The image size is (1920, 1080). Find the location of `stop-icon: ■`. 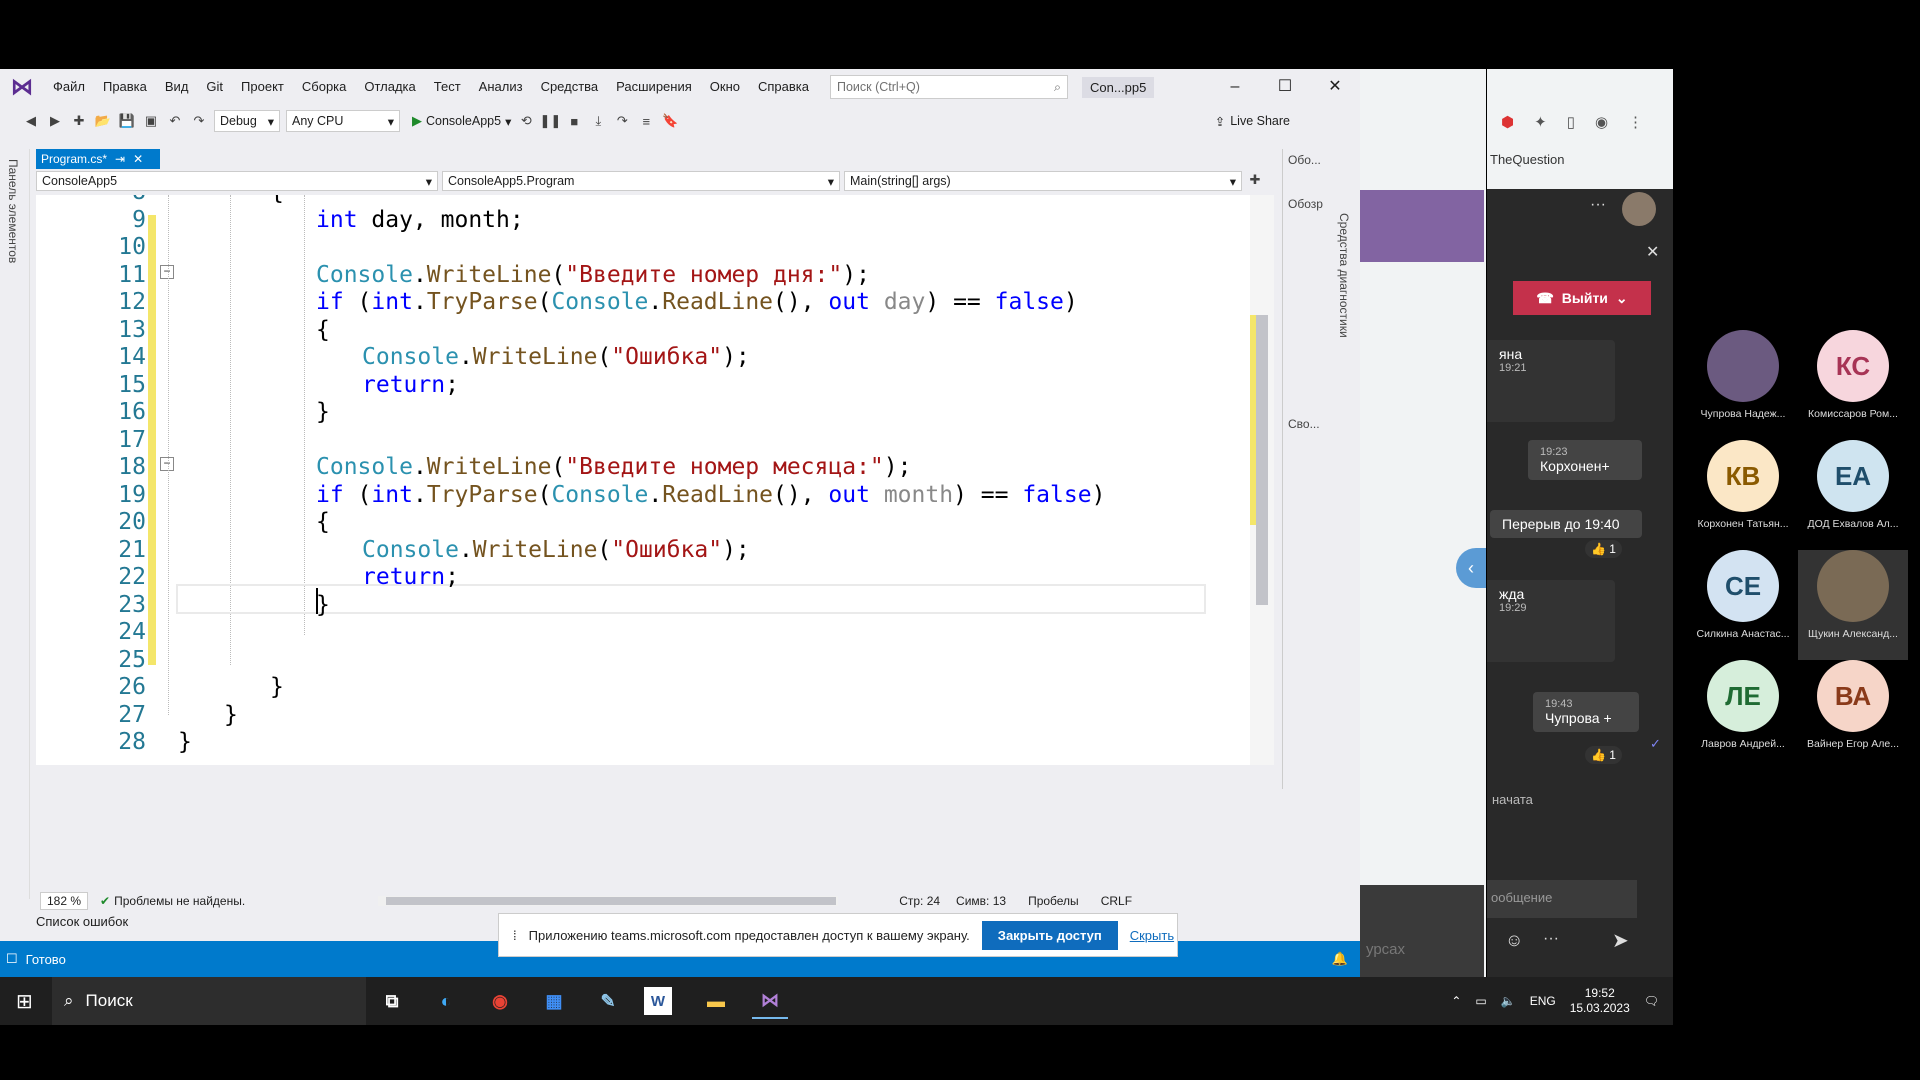

stop-icon: ■ is located at coordinates (574, 121).